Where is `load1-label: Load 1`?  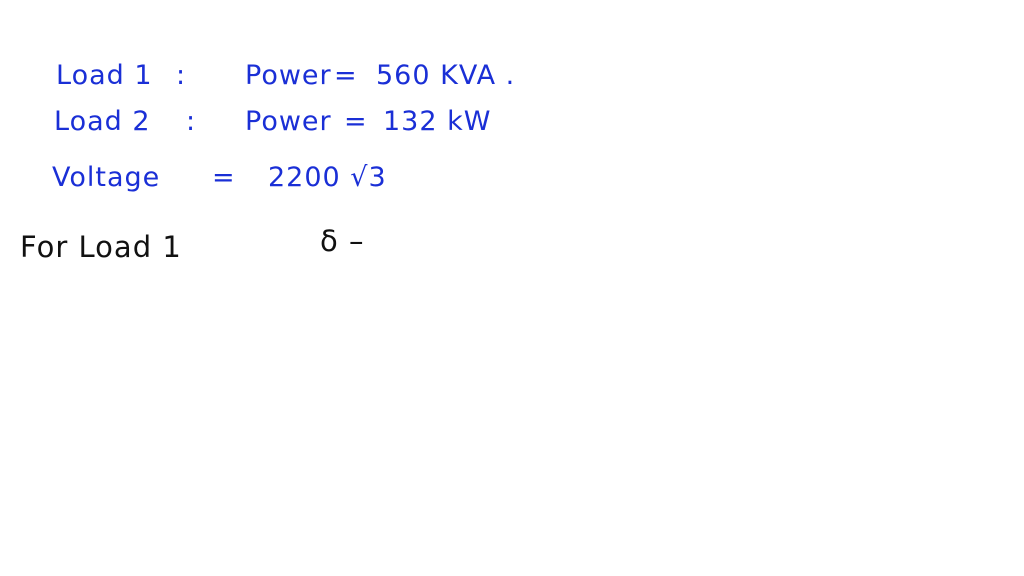 load1-label: Load 1 is located at coordinates (104, 75).